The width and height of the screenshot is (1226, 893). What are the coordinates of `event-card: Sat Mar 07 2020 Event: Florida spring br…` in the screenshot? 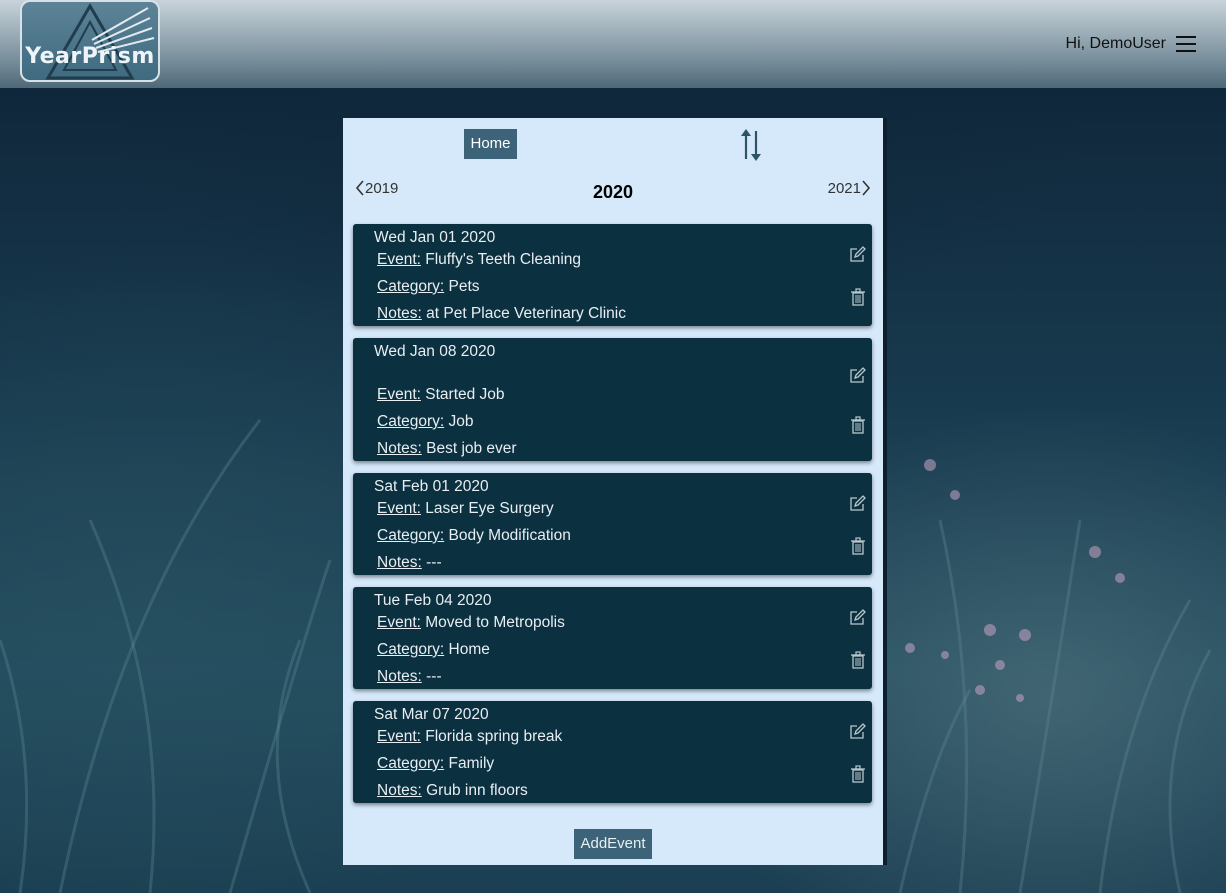 It's located at (612, 752).